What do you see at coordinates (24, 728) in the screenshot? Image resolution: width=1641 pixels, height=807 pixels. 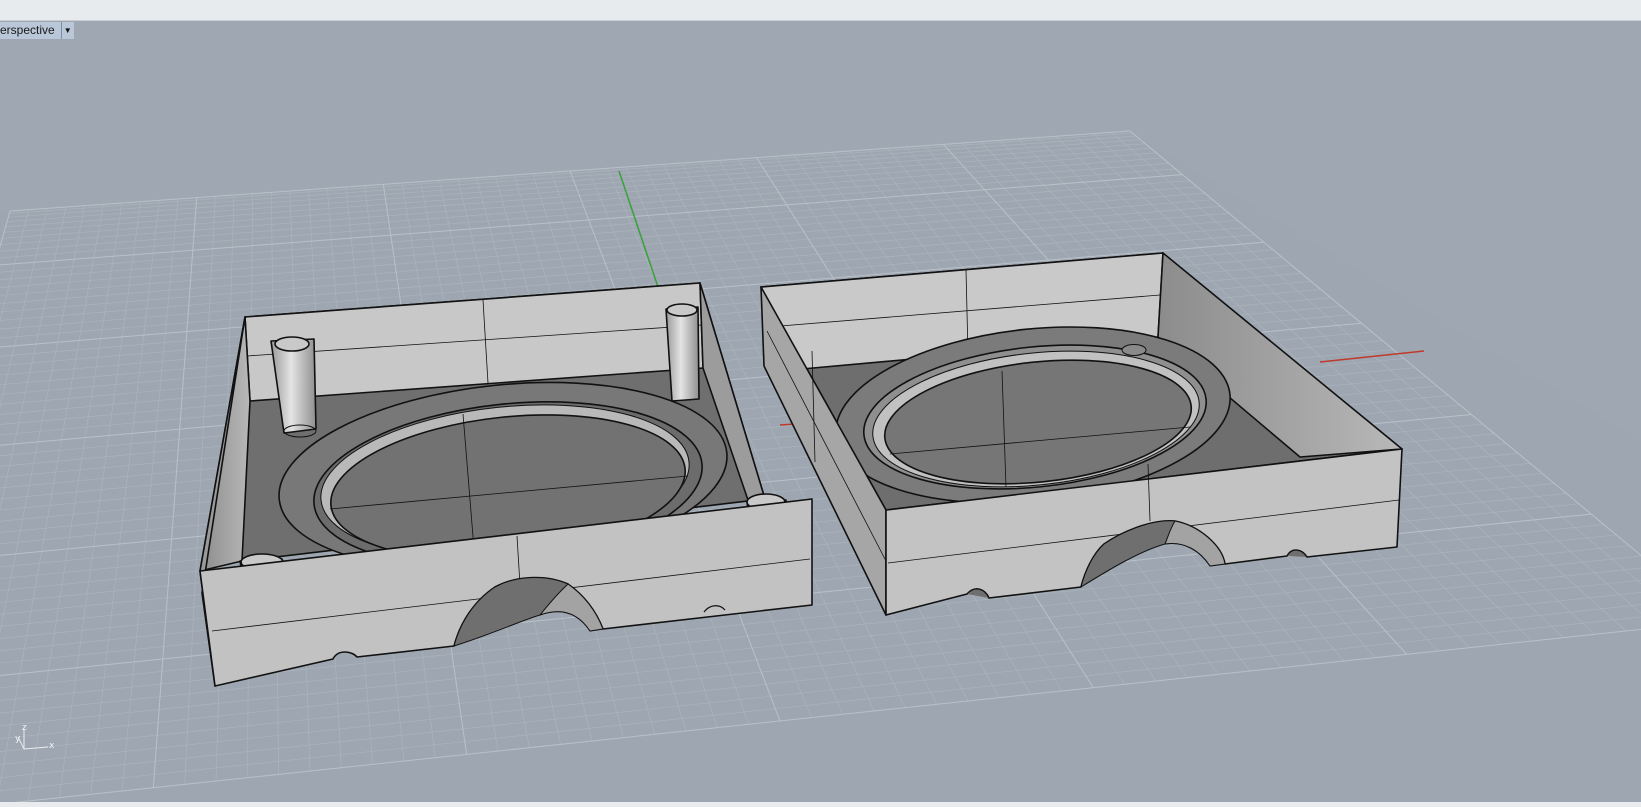 I see `z-axis-label: z` at bounding box center [24, 728].